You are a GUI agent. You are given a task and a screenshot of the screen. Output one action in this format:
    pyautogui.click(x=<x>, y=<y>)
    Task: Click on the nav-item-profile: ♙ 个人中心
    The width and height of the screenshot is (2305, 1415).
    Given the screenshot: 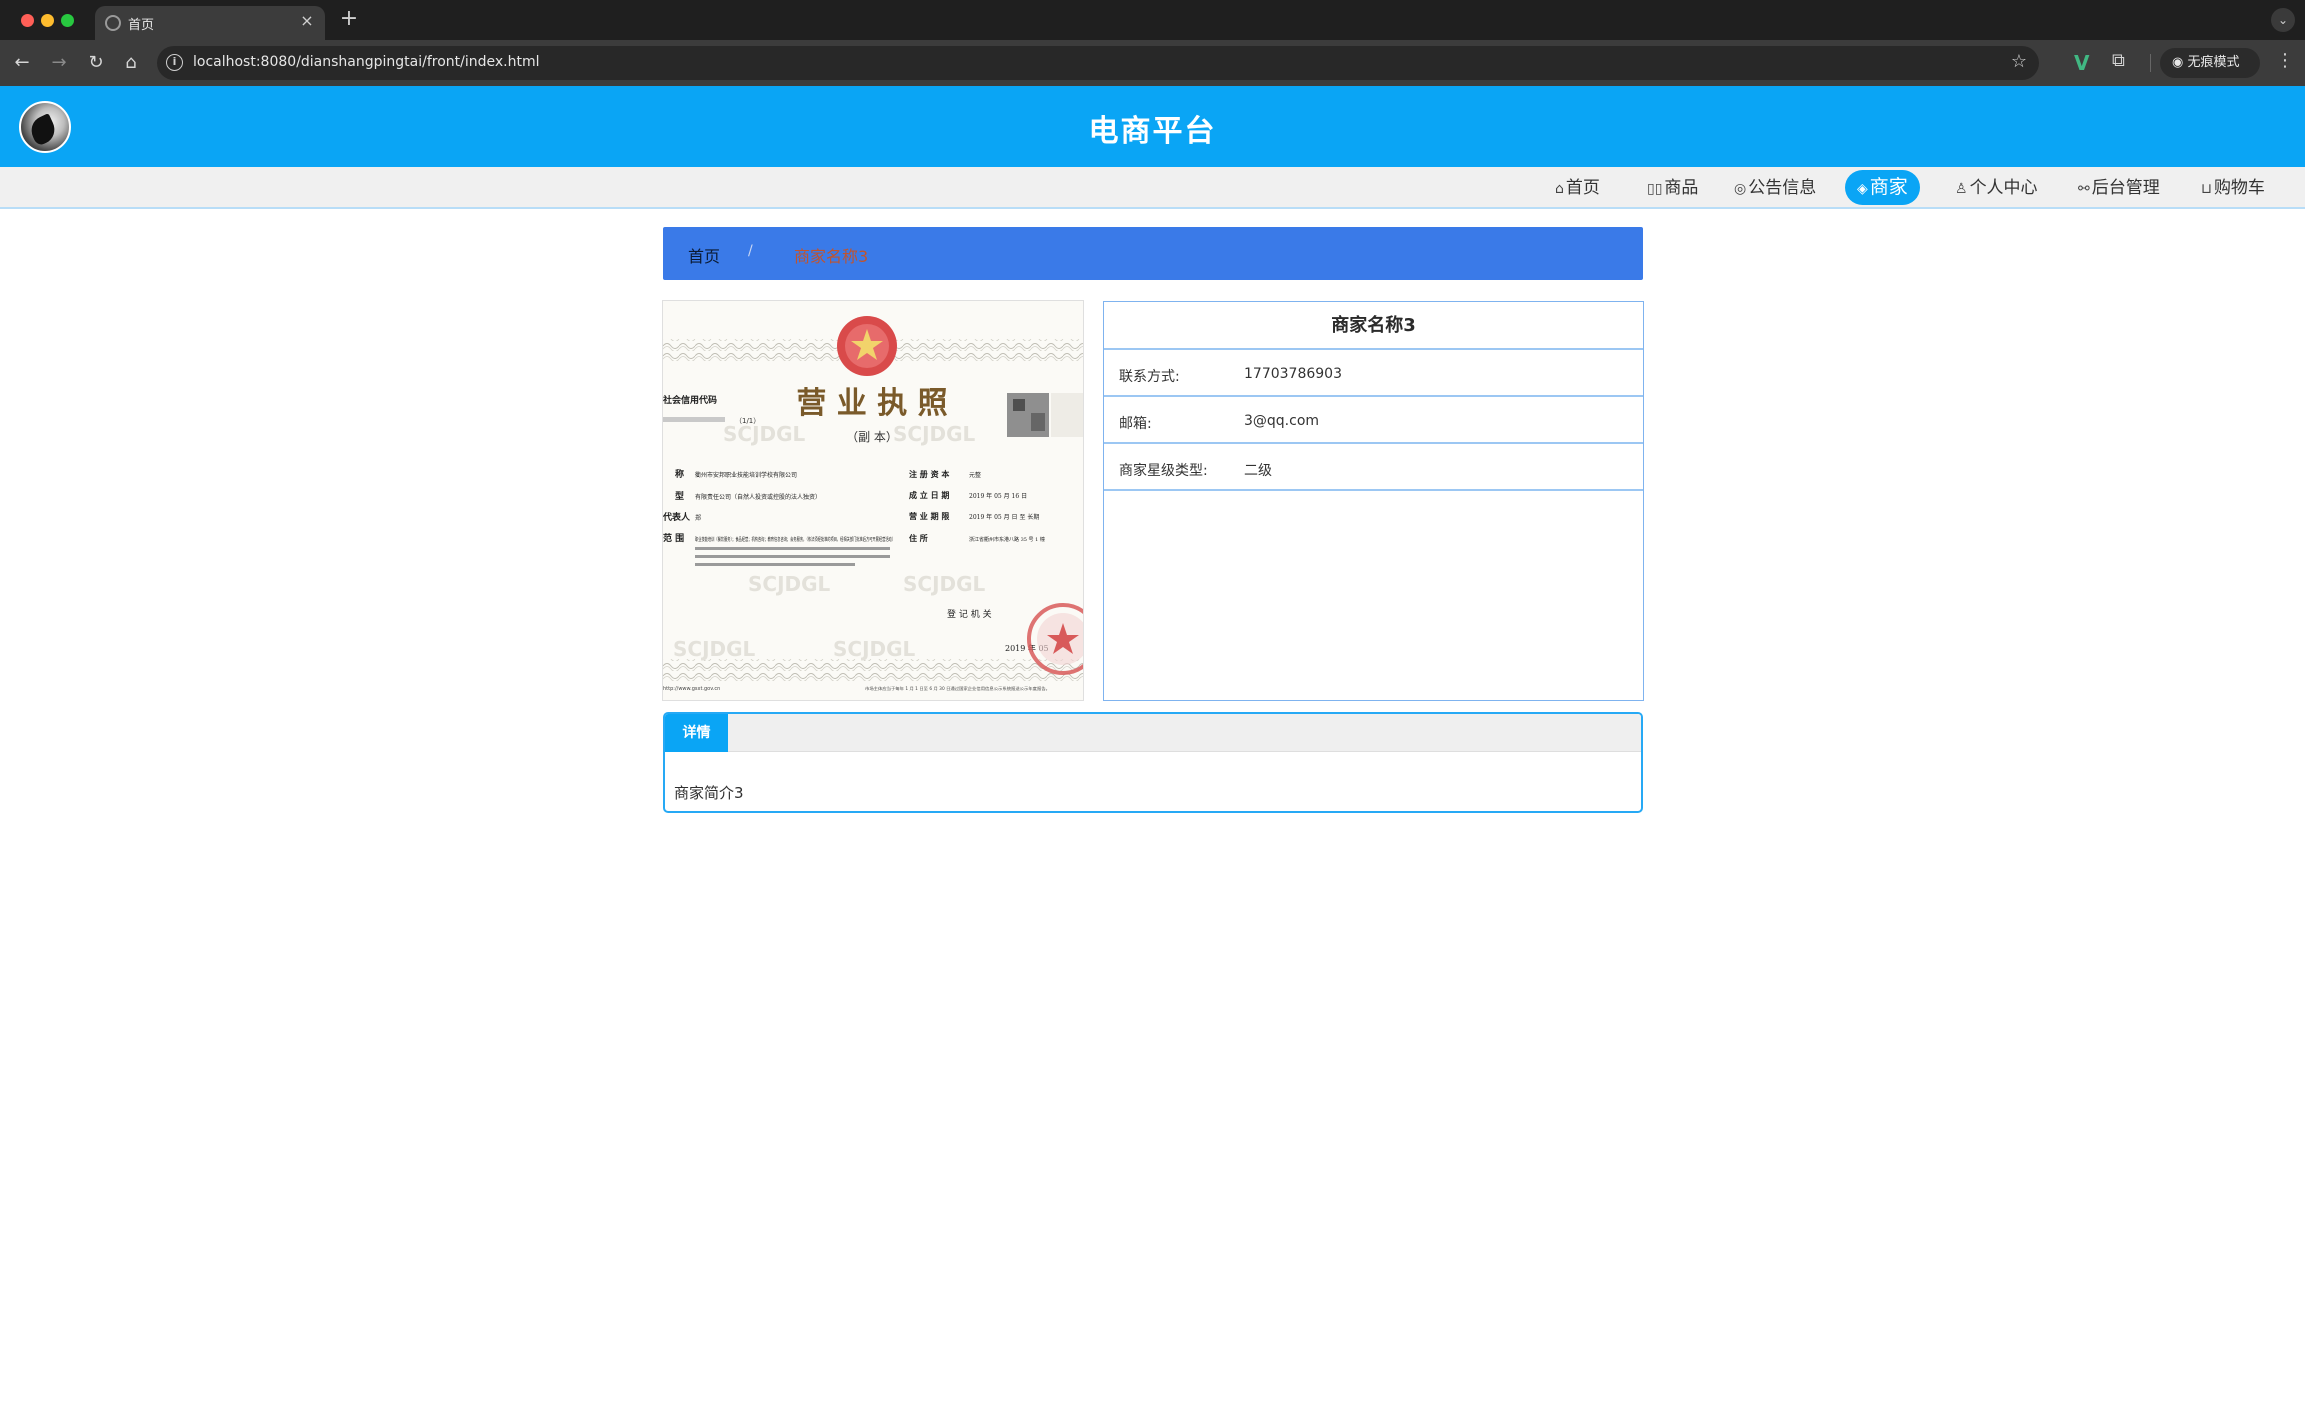 What is the action you would take?
    pyautogui.click(x=1996, y=188)
    